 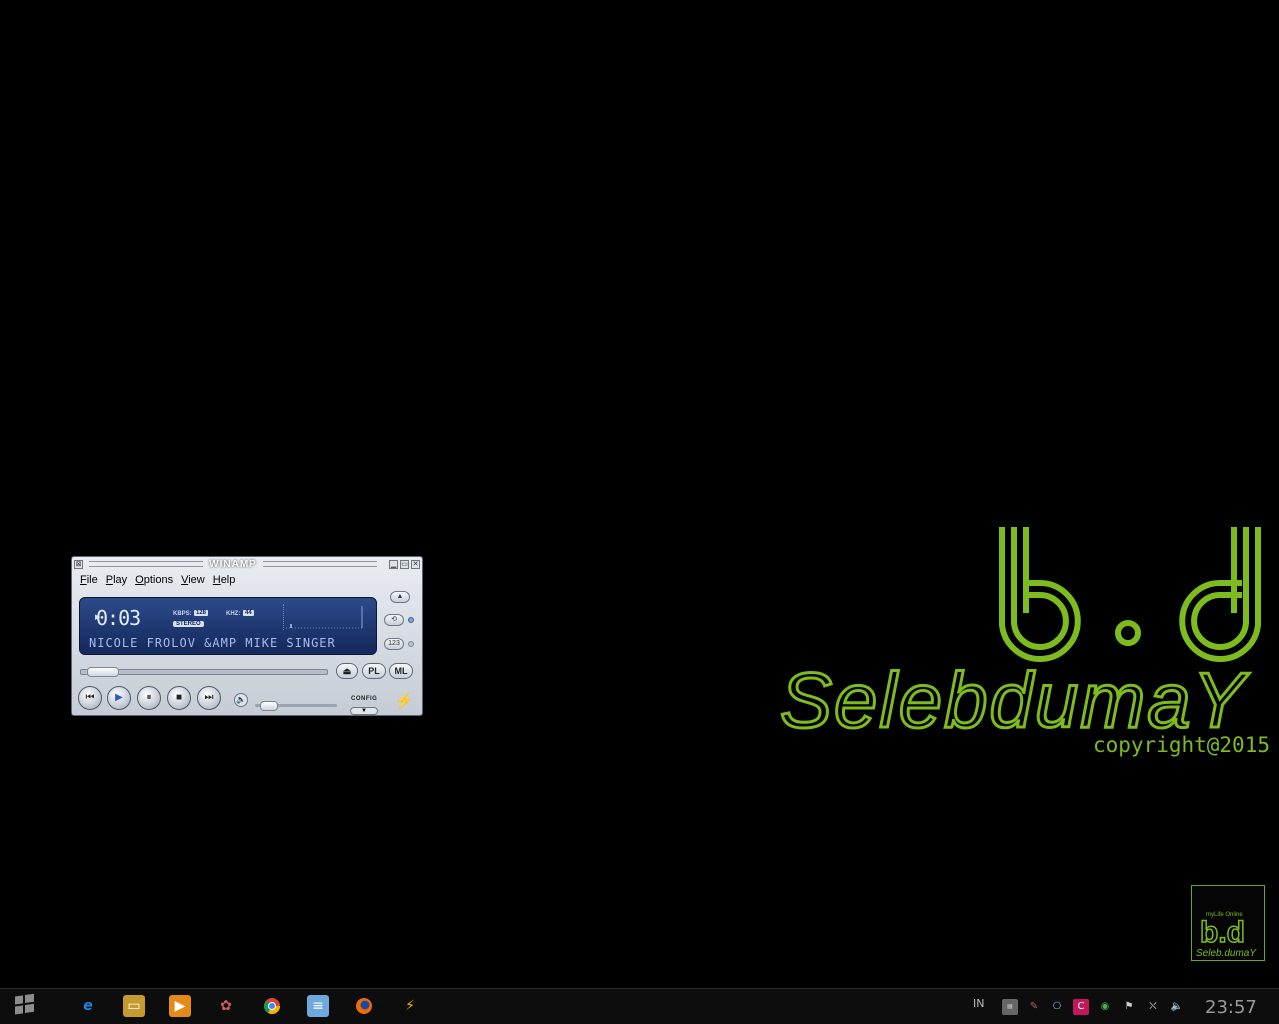 I want to click on internet-explorer-icon: e, so click(x=88, y=1006).